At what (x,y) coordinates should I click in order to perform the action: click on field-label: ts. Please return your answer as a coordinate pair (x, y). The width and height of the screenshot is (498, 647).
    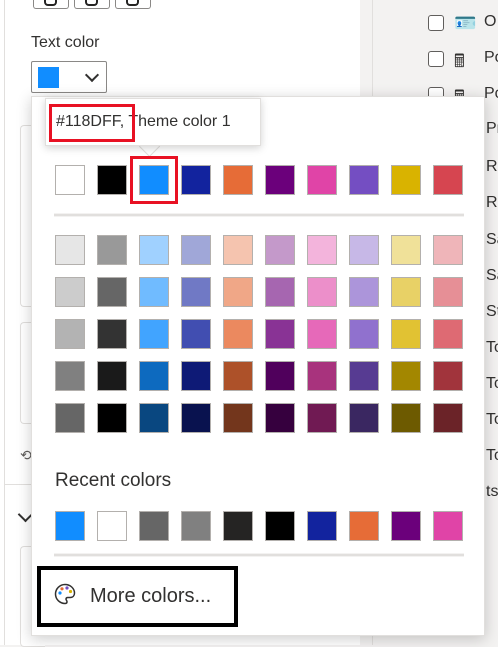
    Looking at the image, I should click on (492, 491).